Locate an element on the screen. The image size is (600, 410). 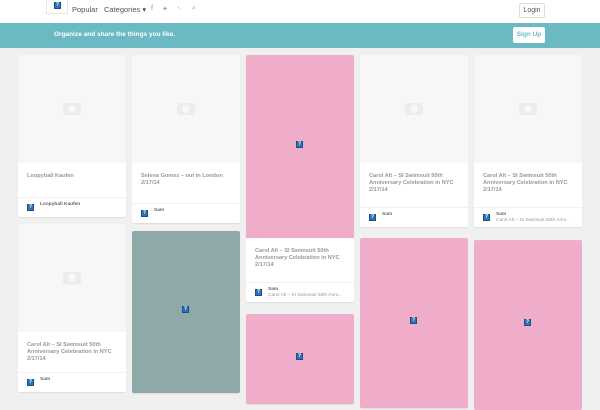
pin-card: Loopyball Kaufen? Loopyball Kaufen is located at coordinates (72, 136).